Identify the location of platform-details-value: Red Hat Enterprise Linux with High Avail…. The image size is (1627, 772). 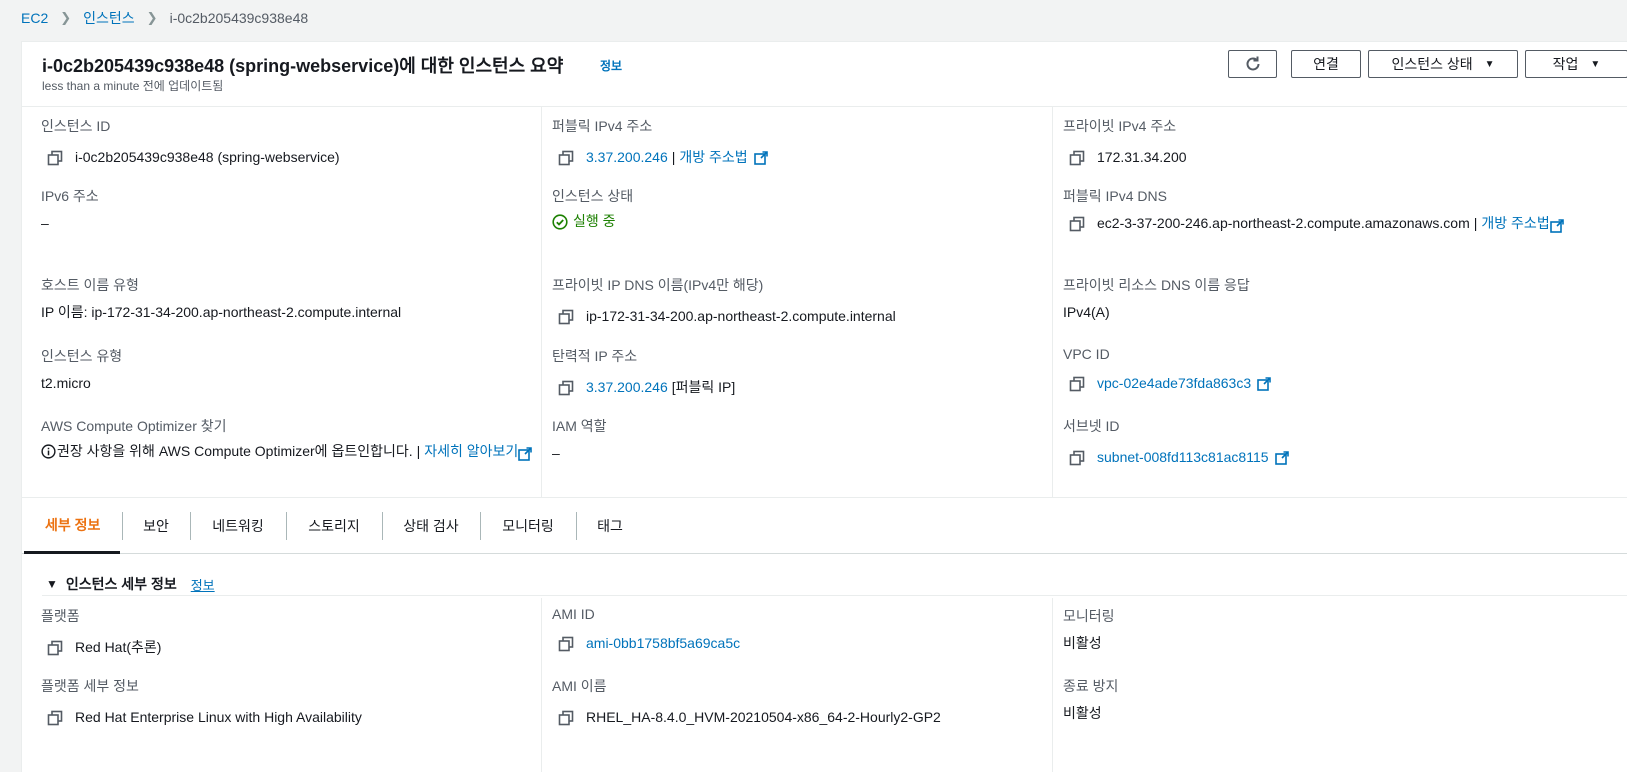
(218, 717).